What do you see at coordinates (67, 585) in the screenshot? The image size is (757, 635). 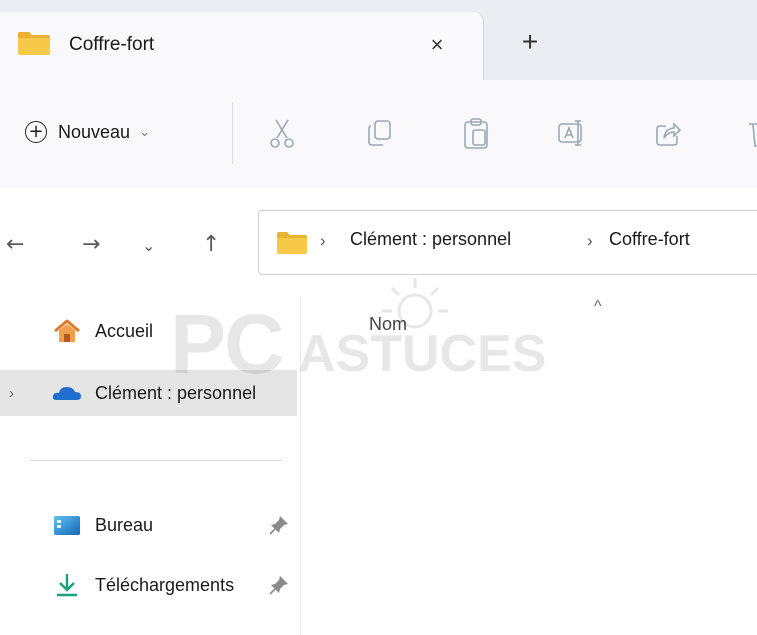 I see `download-icon` at bounding box center [67, 585].